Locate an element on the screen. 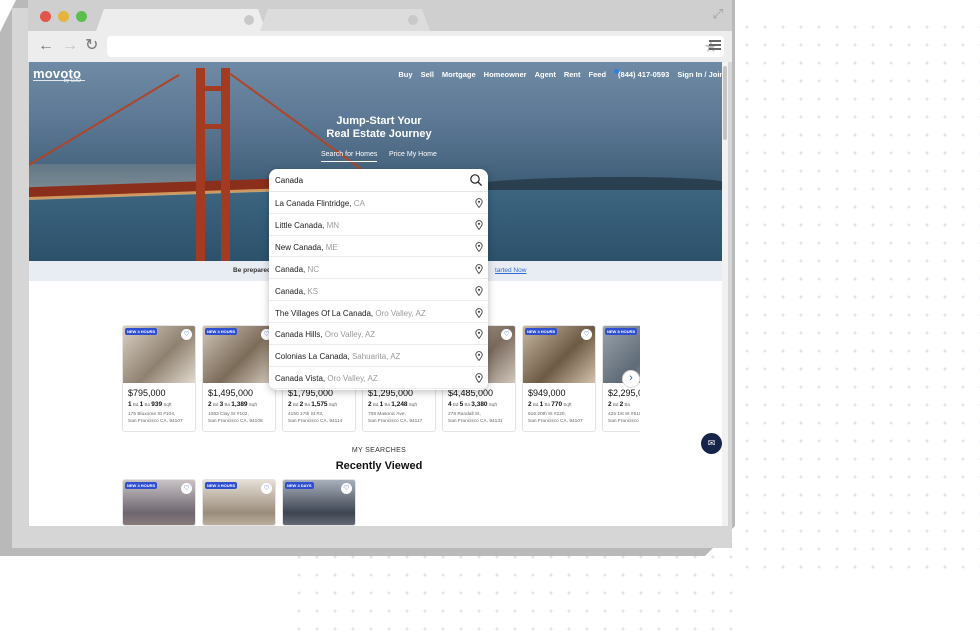 Image resolution: width=980 pixels, height=640 pixels. listing-address-line2: San Francisco CA, 94108 is located at coordinates (235, 421).